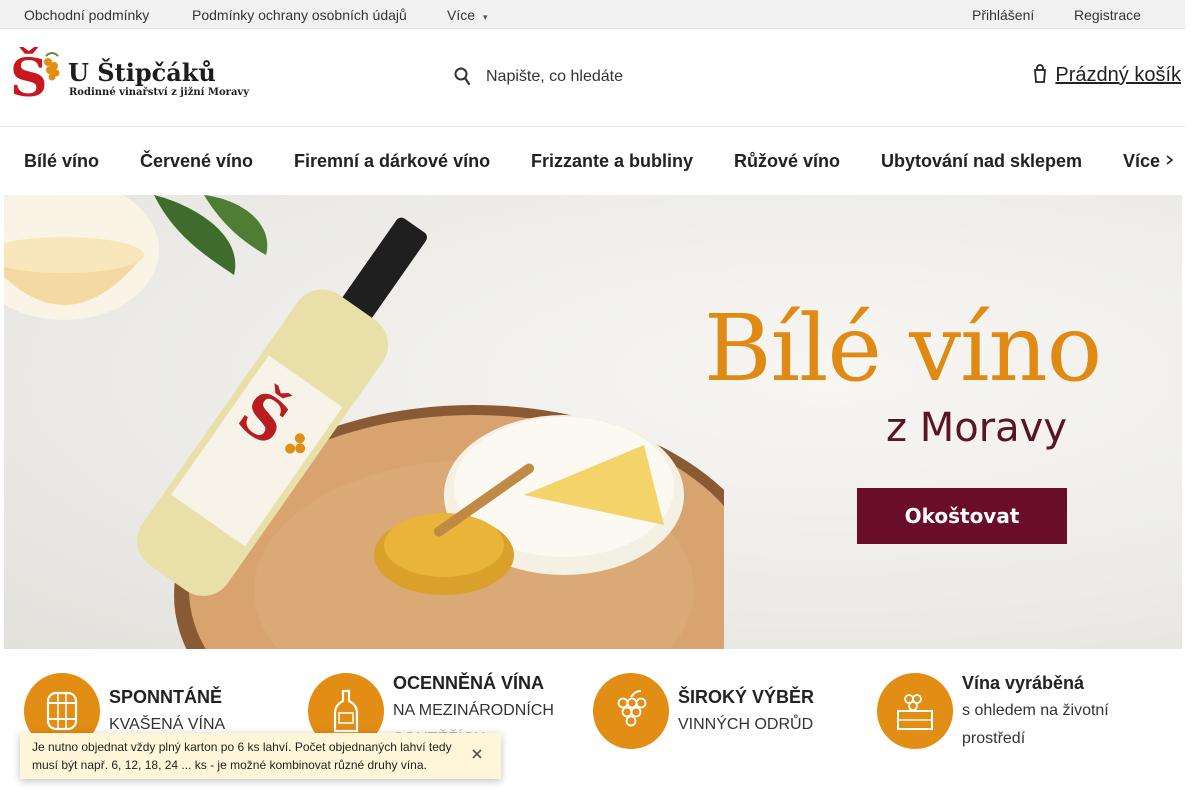 This screenshot has width=1200, height=800. I want to click on feature-title: ŠIROKÝ VÝBĚR, so click(746, 697).